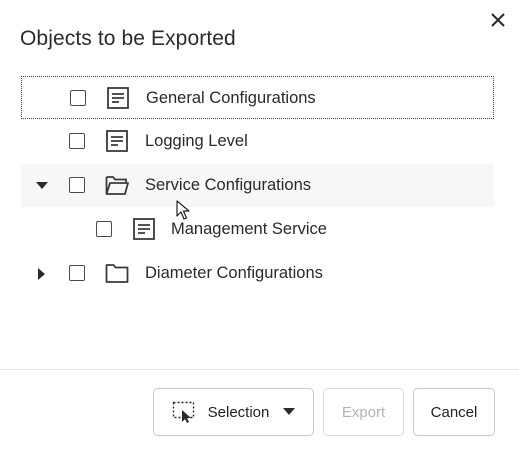  I want to click on checkbox-management-service, so click(104, 229).